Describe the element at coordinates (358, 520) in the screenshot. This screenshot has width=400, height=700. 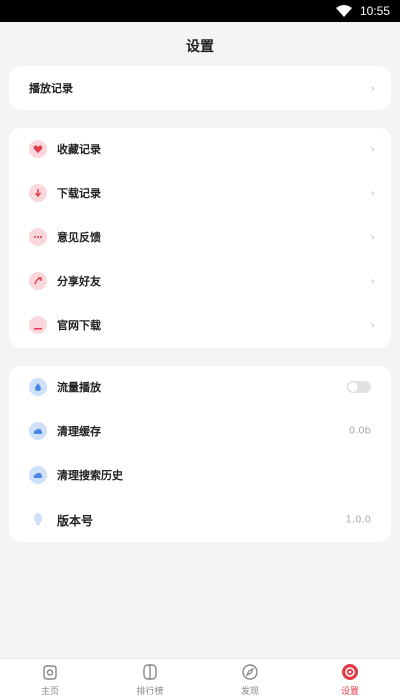
I see `version-value: 1.0.0` at that location.